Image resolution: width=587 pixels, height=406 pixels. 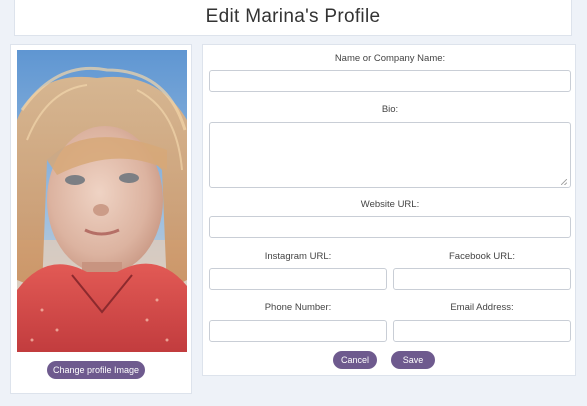 What do you see at coordinates (298, 279) in the screenshot?
I see `instagram-input` at bounding box center [298, 279].